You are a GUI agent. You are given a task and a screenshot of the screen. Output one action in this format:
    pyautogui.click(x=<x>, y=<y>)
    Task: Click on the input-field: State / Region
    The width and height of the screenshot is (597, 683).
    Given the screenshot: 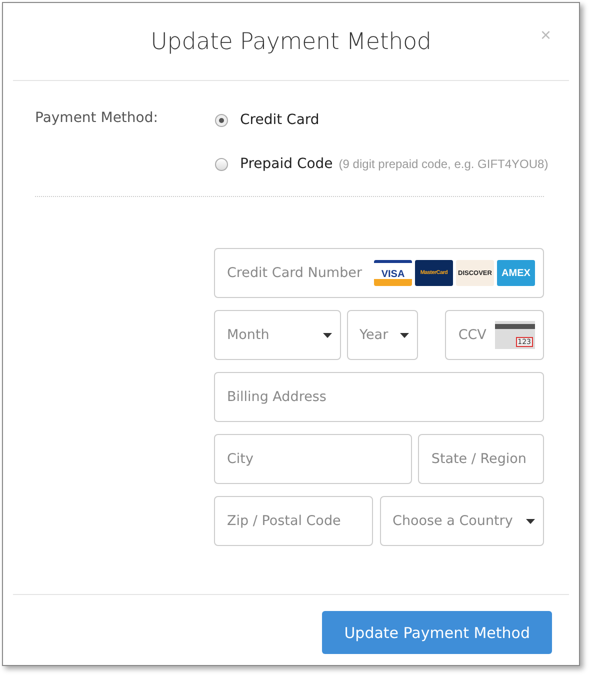 What is the action you would take?
    pyautogui.click(x=481, y=459)
    